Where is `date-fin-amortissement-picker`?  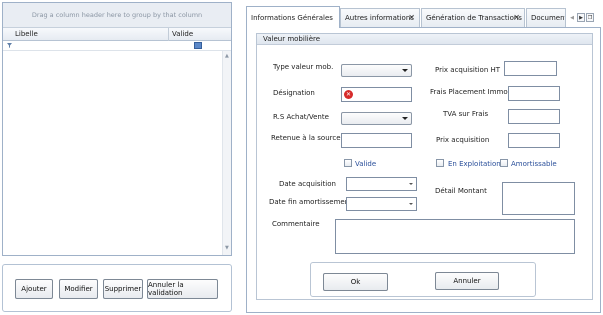 date-fin-amortissement-picker is located at coordinates (381, 204).